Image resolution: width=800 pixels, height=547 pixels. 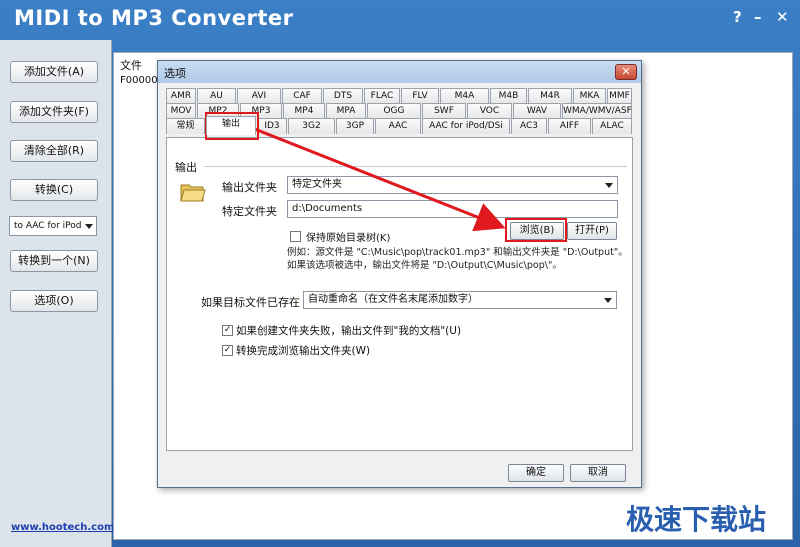 I want to click on highlight-browse-button, so click(x=536, y=230).